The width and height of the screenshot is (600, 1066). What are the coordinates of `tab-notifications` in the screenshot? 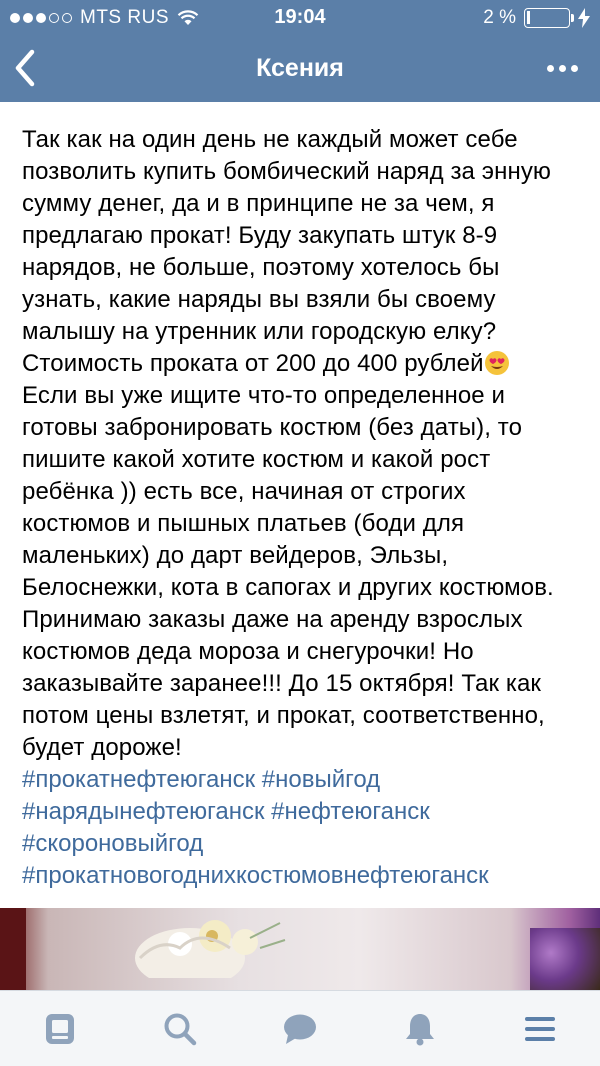 It's located at (420, 1029).